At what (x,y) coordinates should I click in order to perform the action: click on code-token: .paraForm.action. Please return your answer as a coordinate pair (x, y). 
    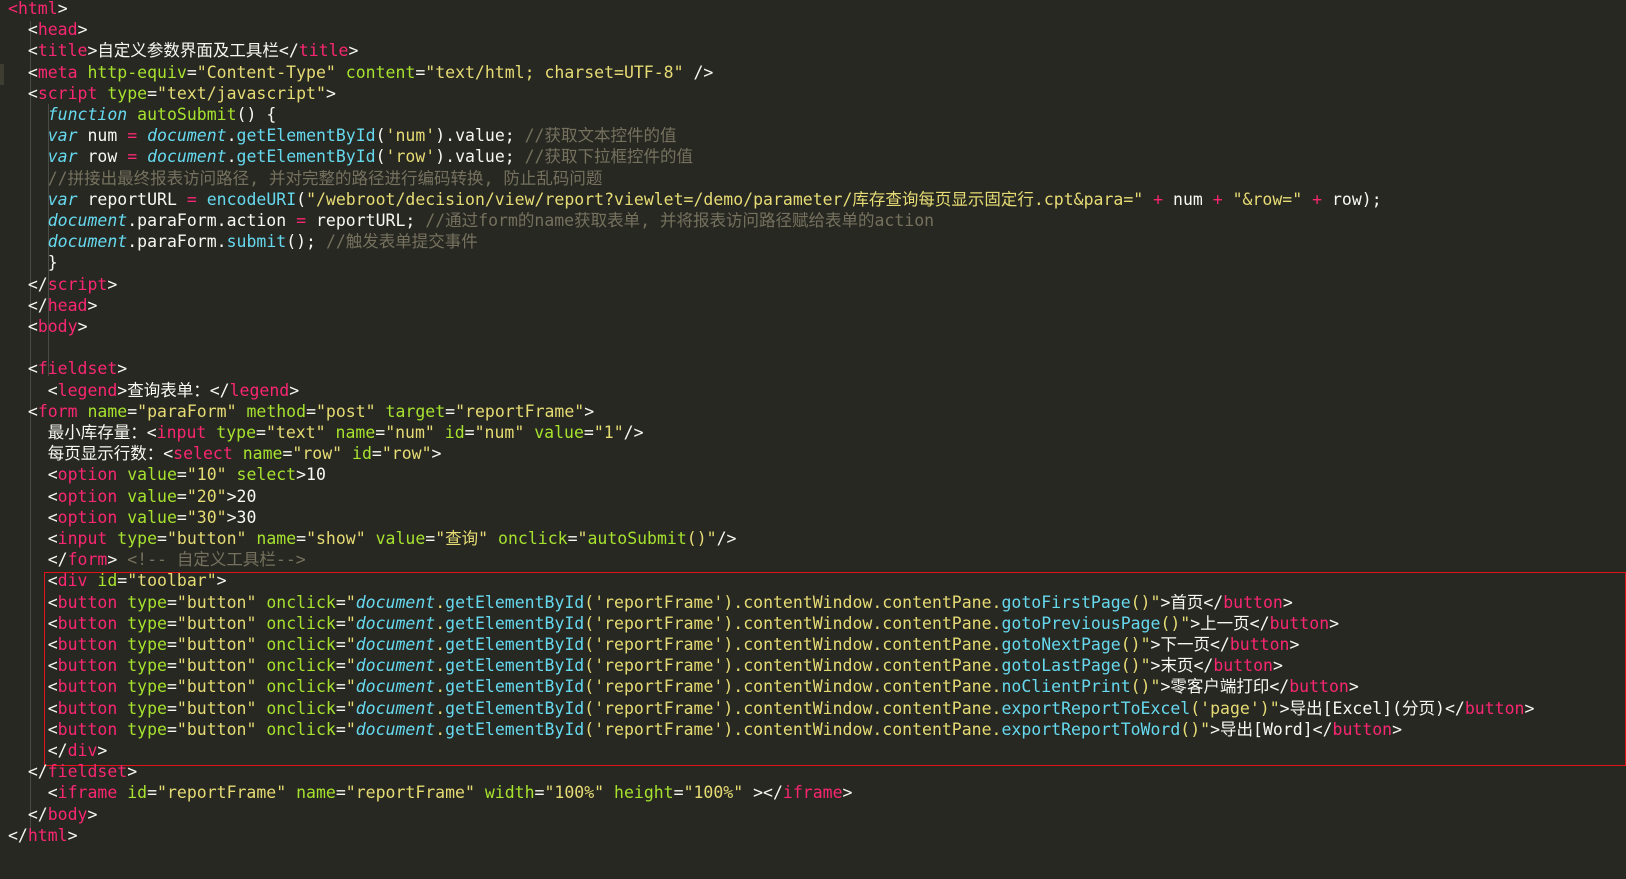
    Looking at the image, I should click on (212, 220).